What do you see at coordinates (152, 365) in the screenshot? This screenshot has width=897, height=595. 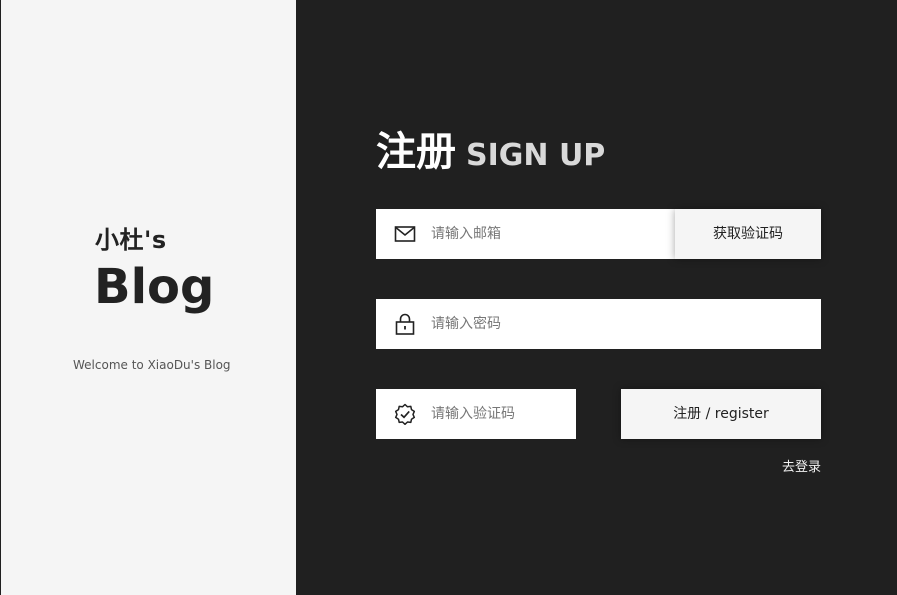 I see `welcome-text: Welcome to XiaoDu's Blog` at bounding box center [152, 365].